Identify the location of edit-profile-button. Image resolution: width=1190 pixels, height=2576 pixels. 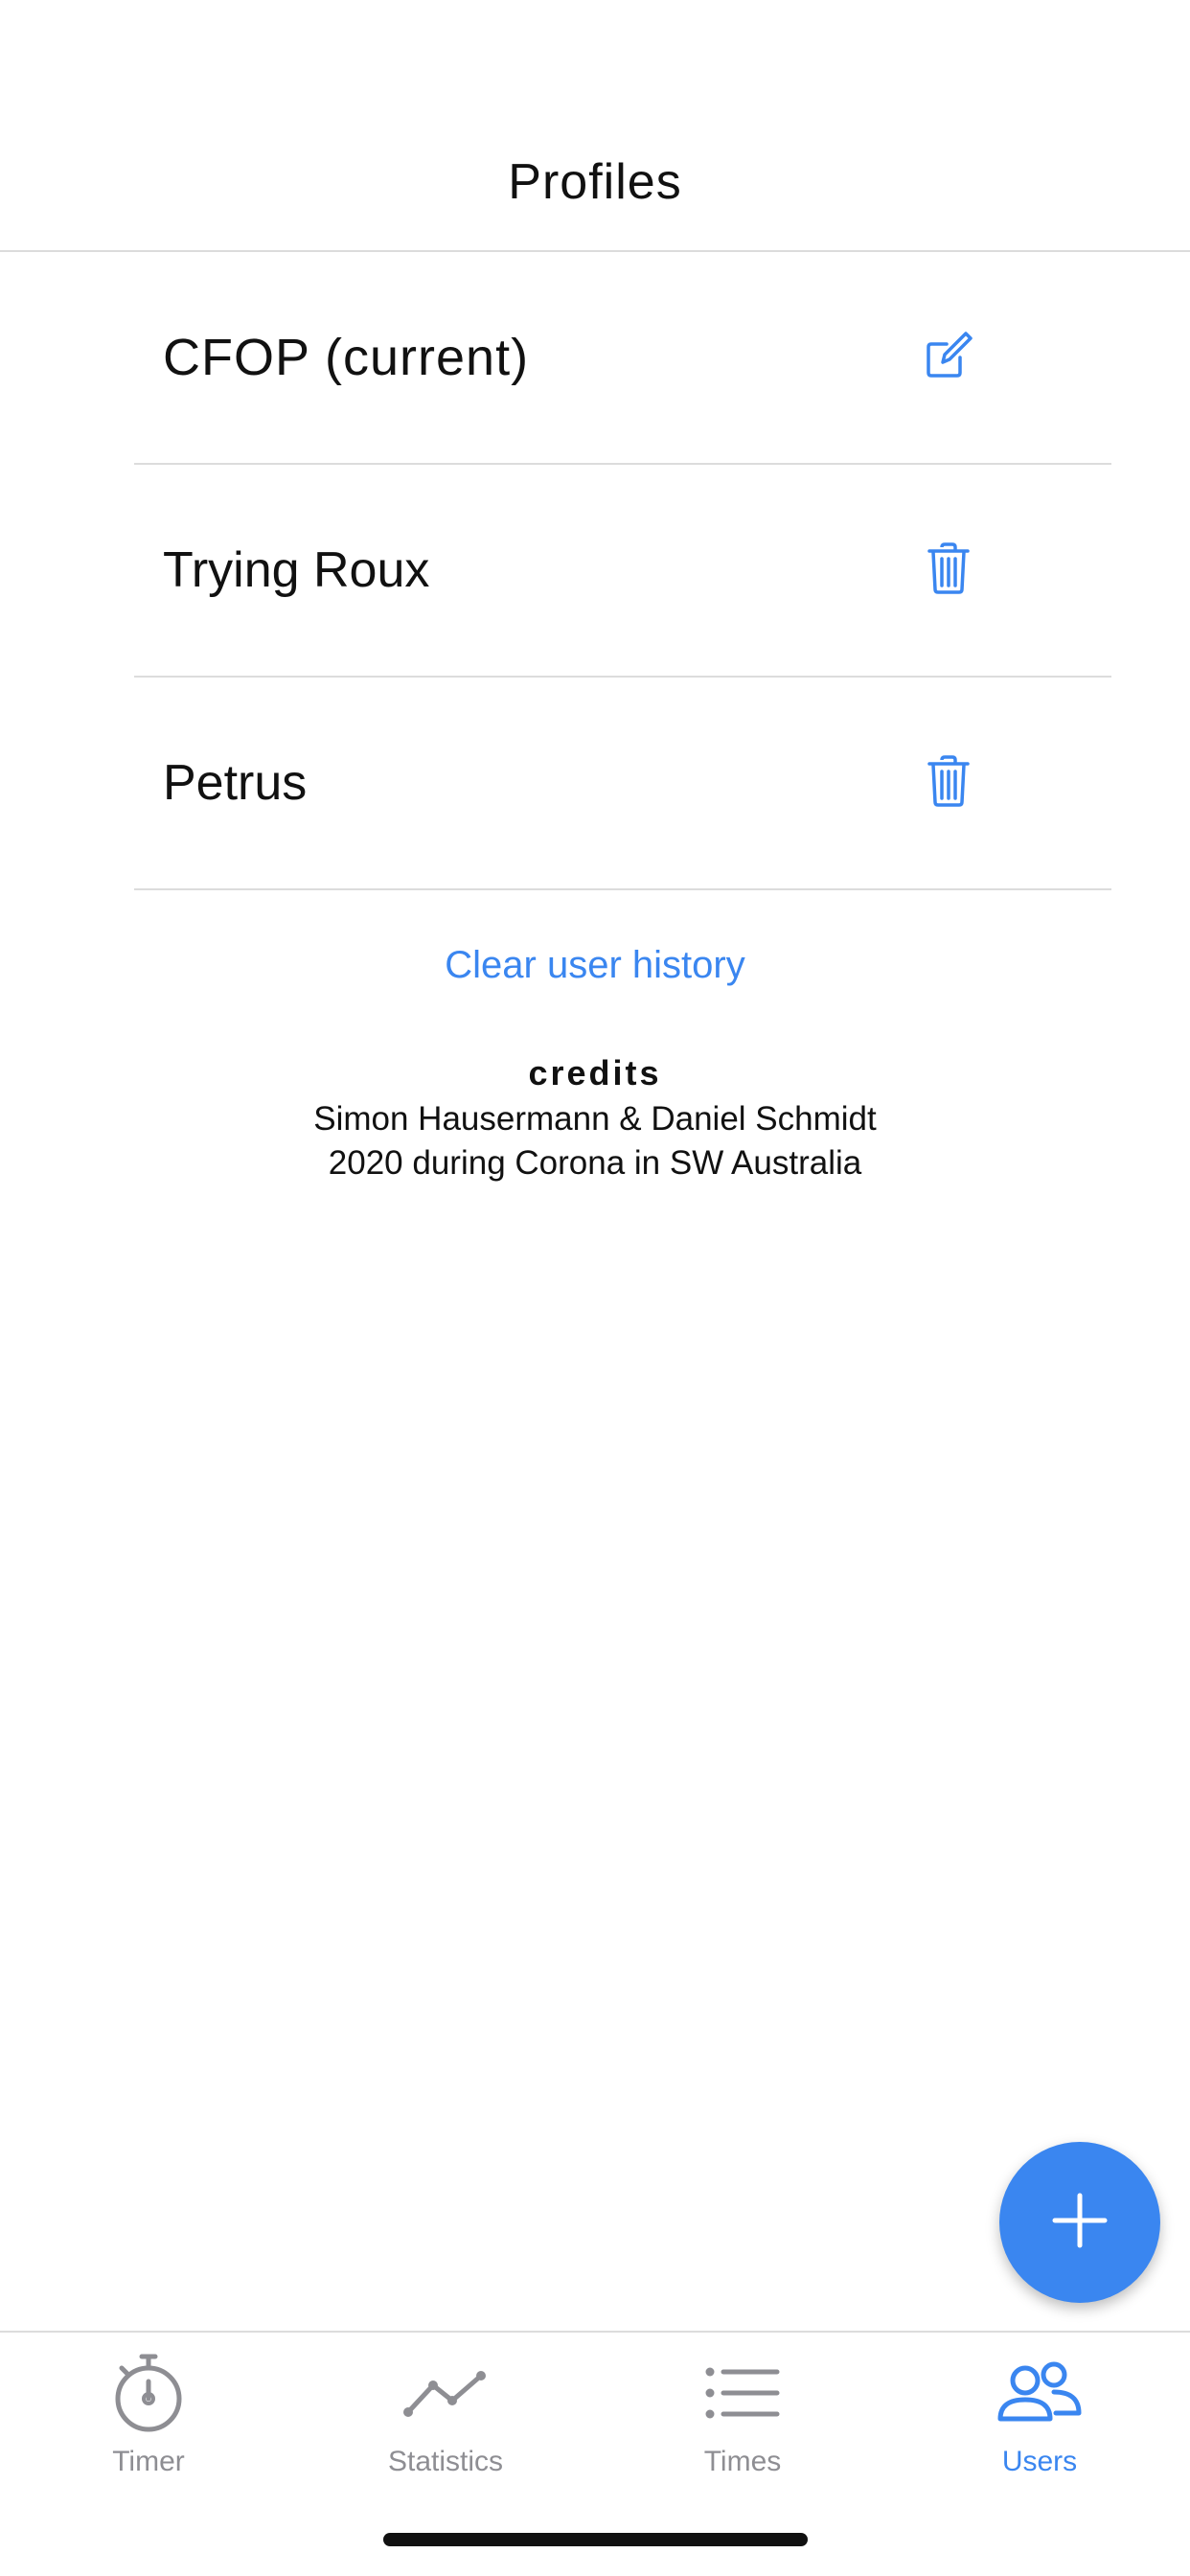
(949, 357).